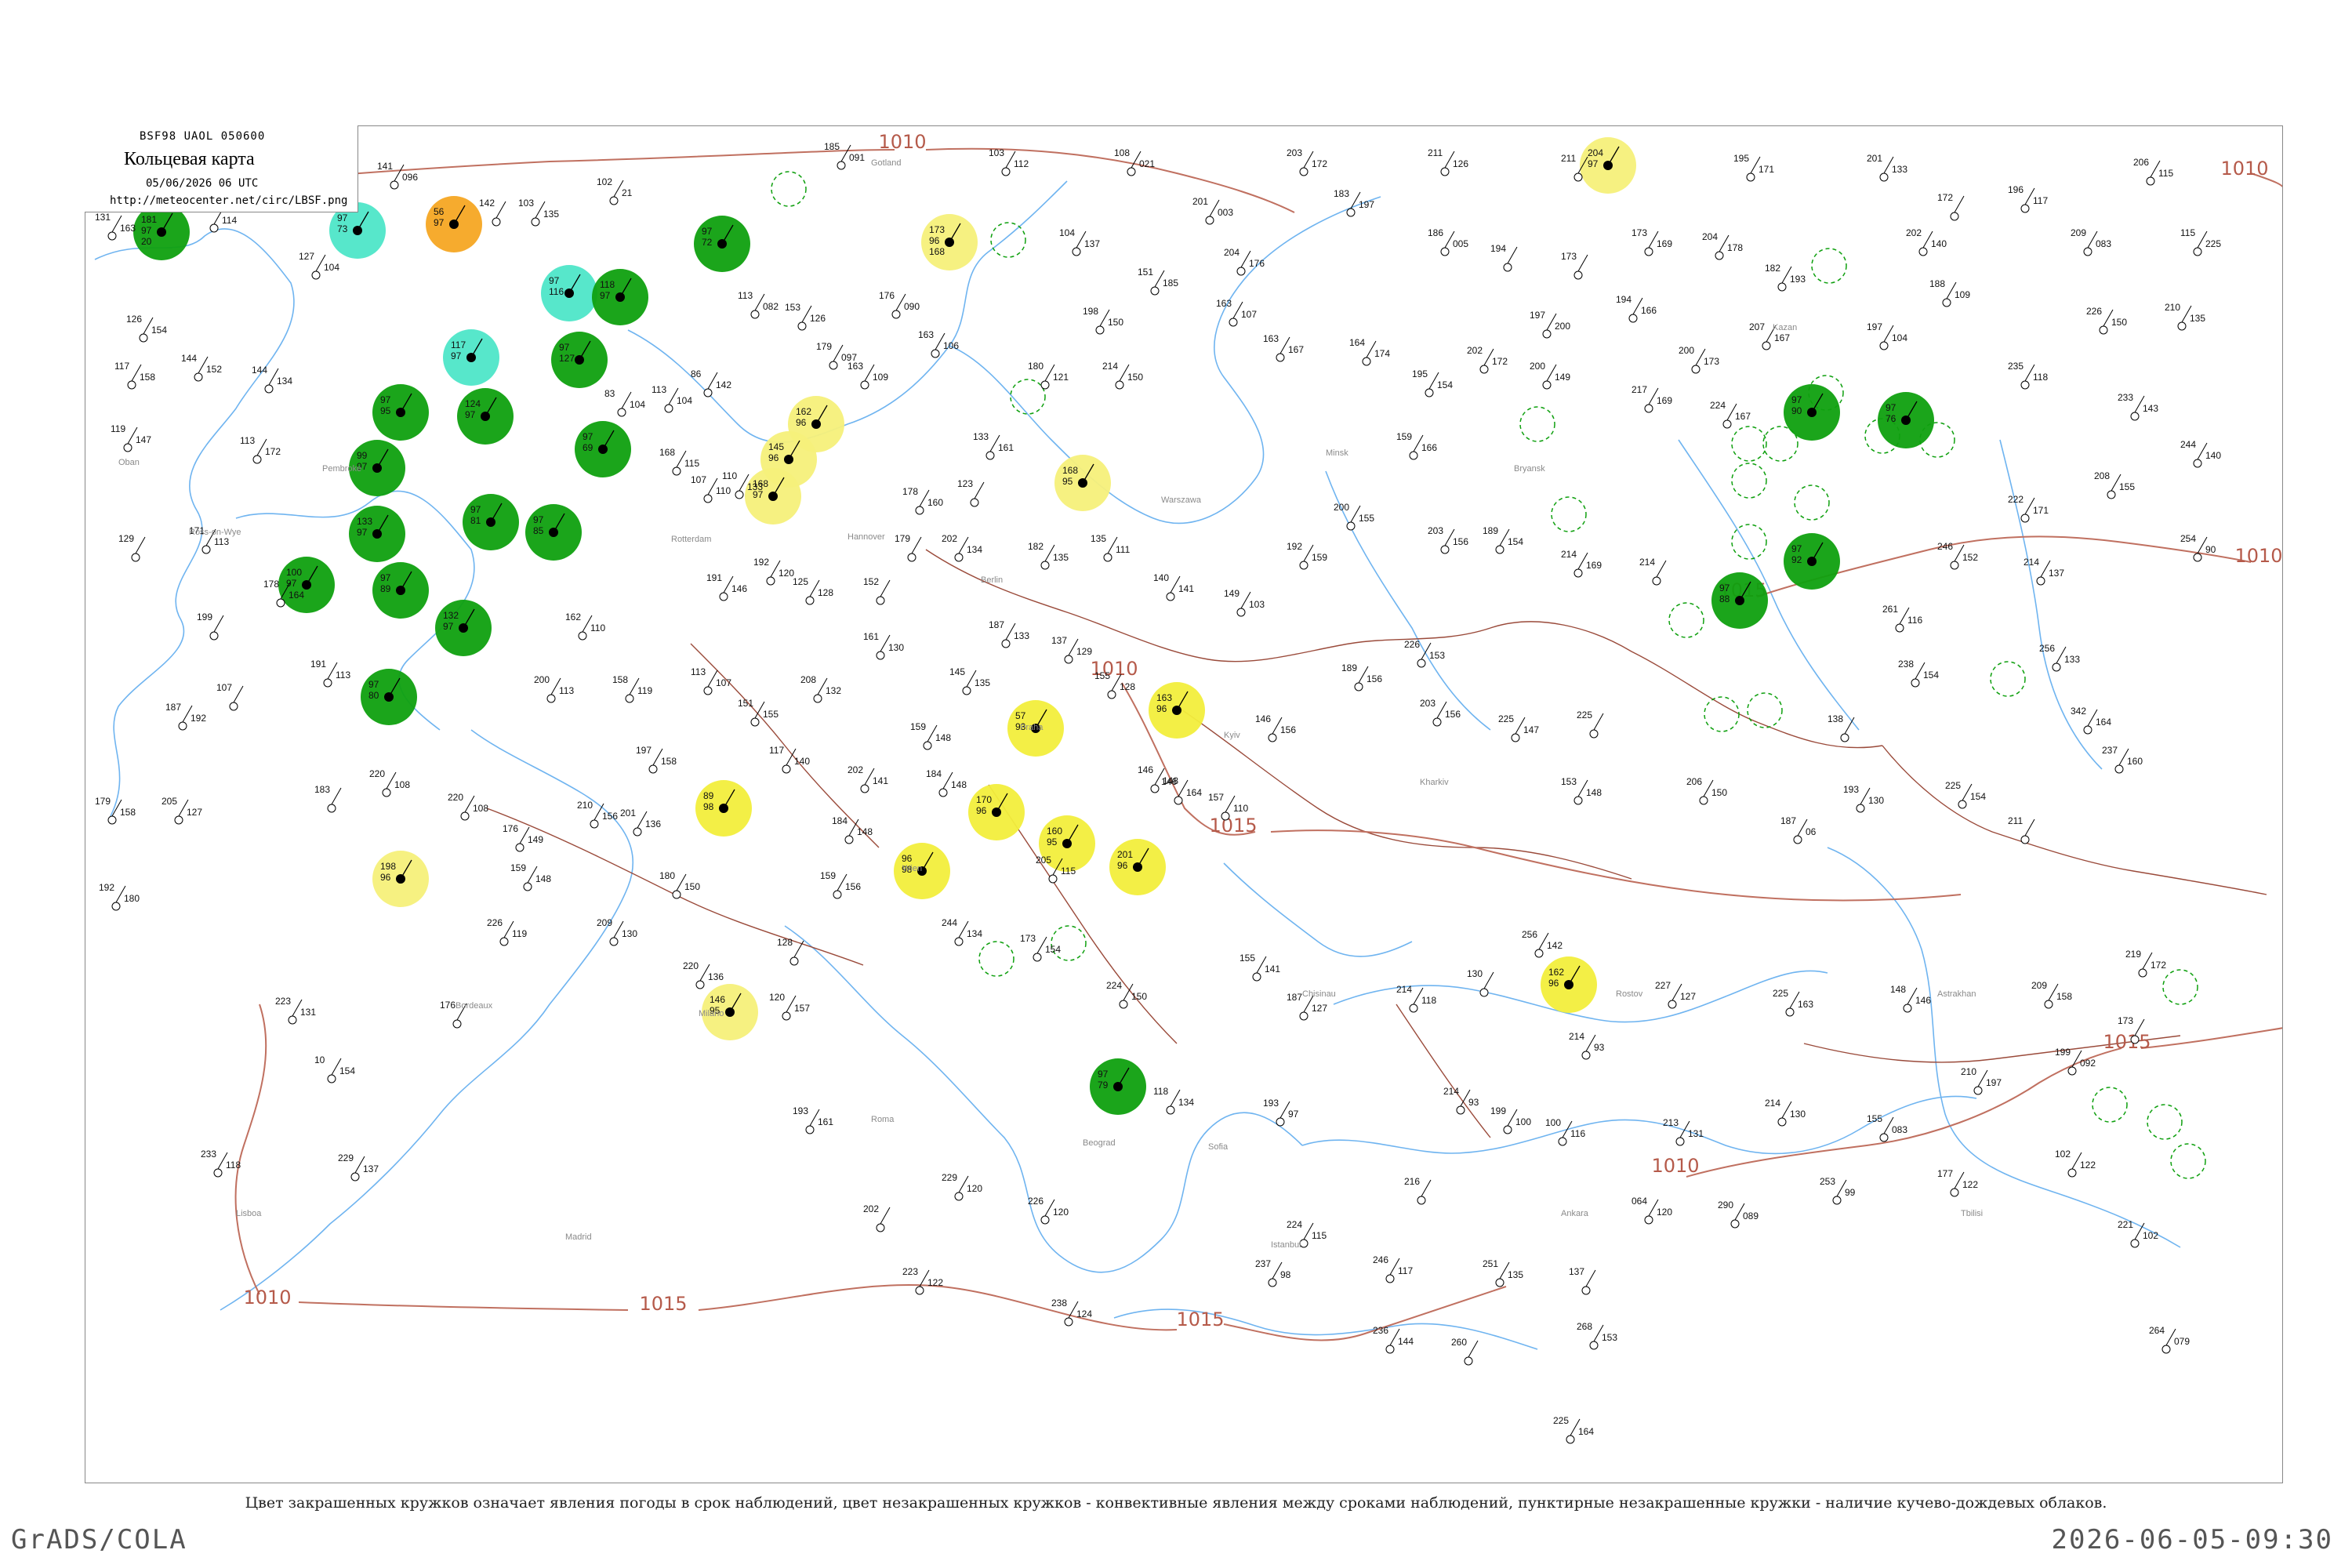 Image resolution: width=2352 pixels, height=1568 pixels. I want to click on station-rain: 9790, so click(1812, 413).